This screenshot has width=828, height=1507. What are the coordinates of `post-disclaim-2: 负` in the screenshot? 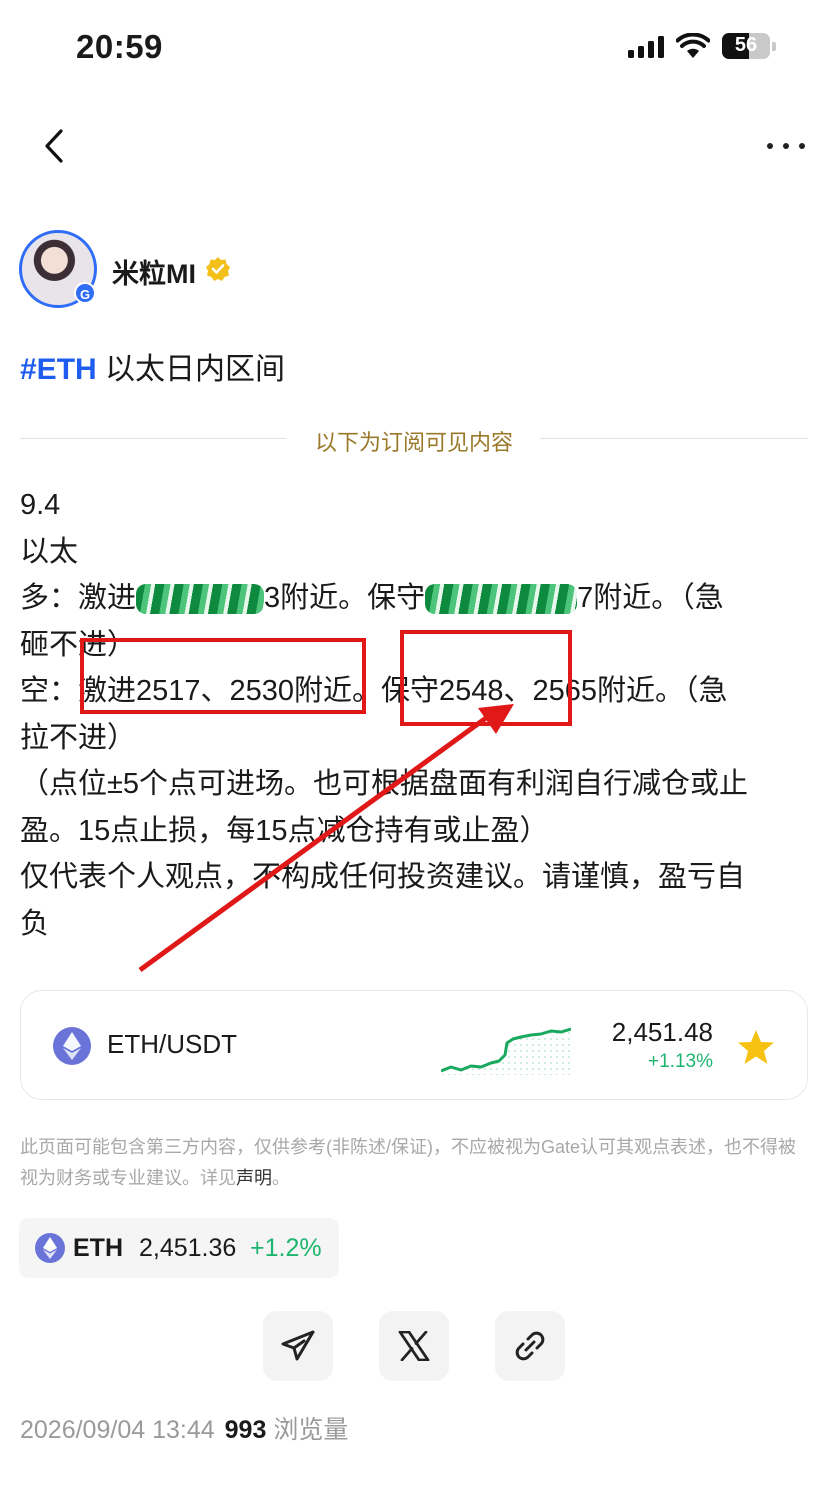 It's located at (35, 923).